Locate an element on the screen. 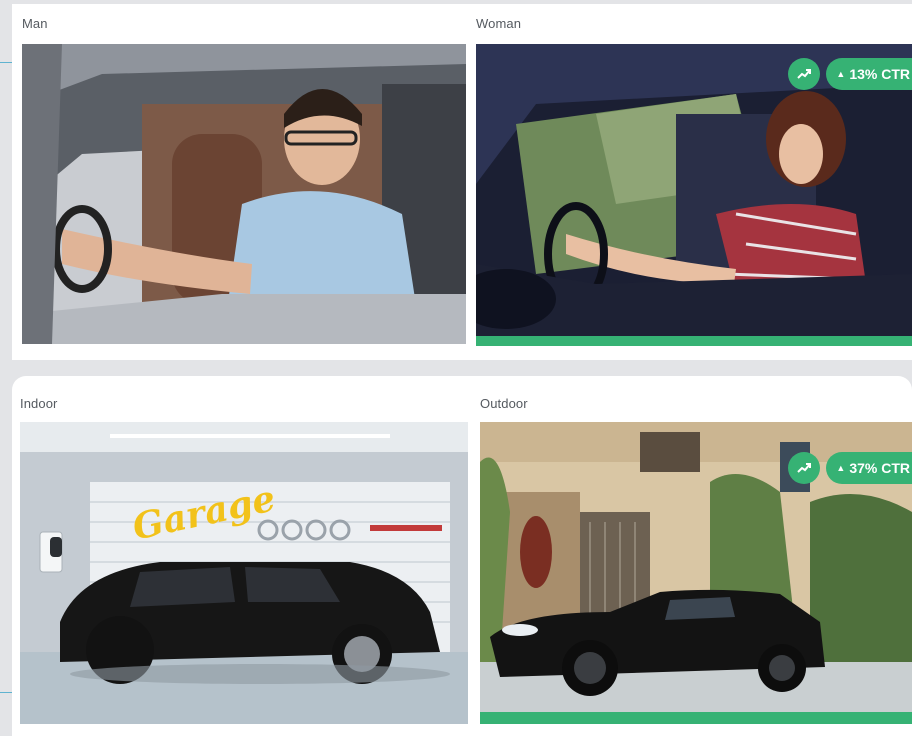  ctr-value-pill: ▲ 13% CTR is located at coordinates (869, 74).